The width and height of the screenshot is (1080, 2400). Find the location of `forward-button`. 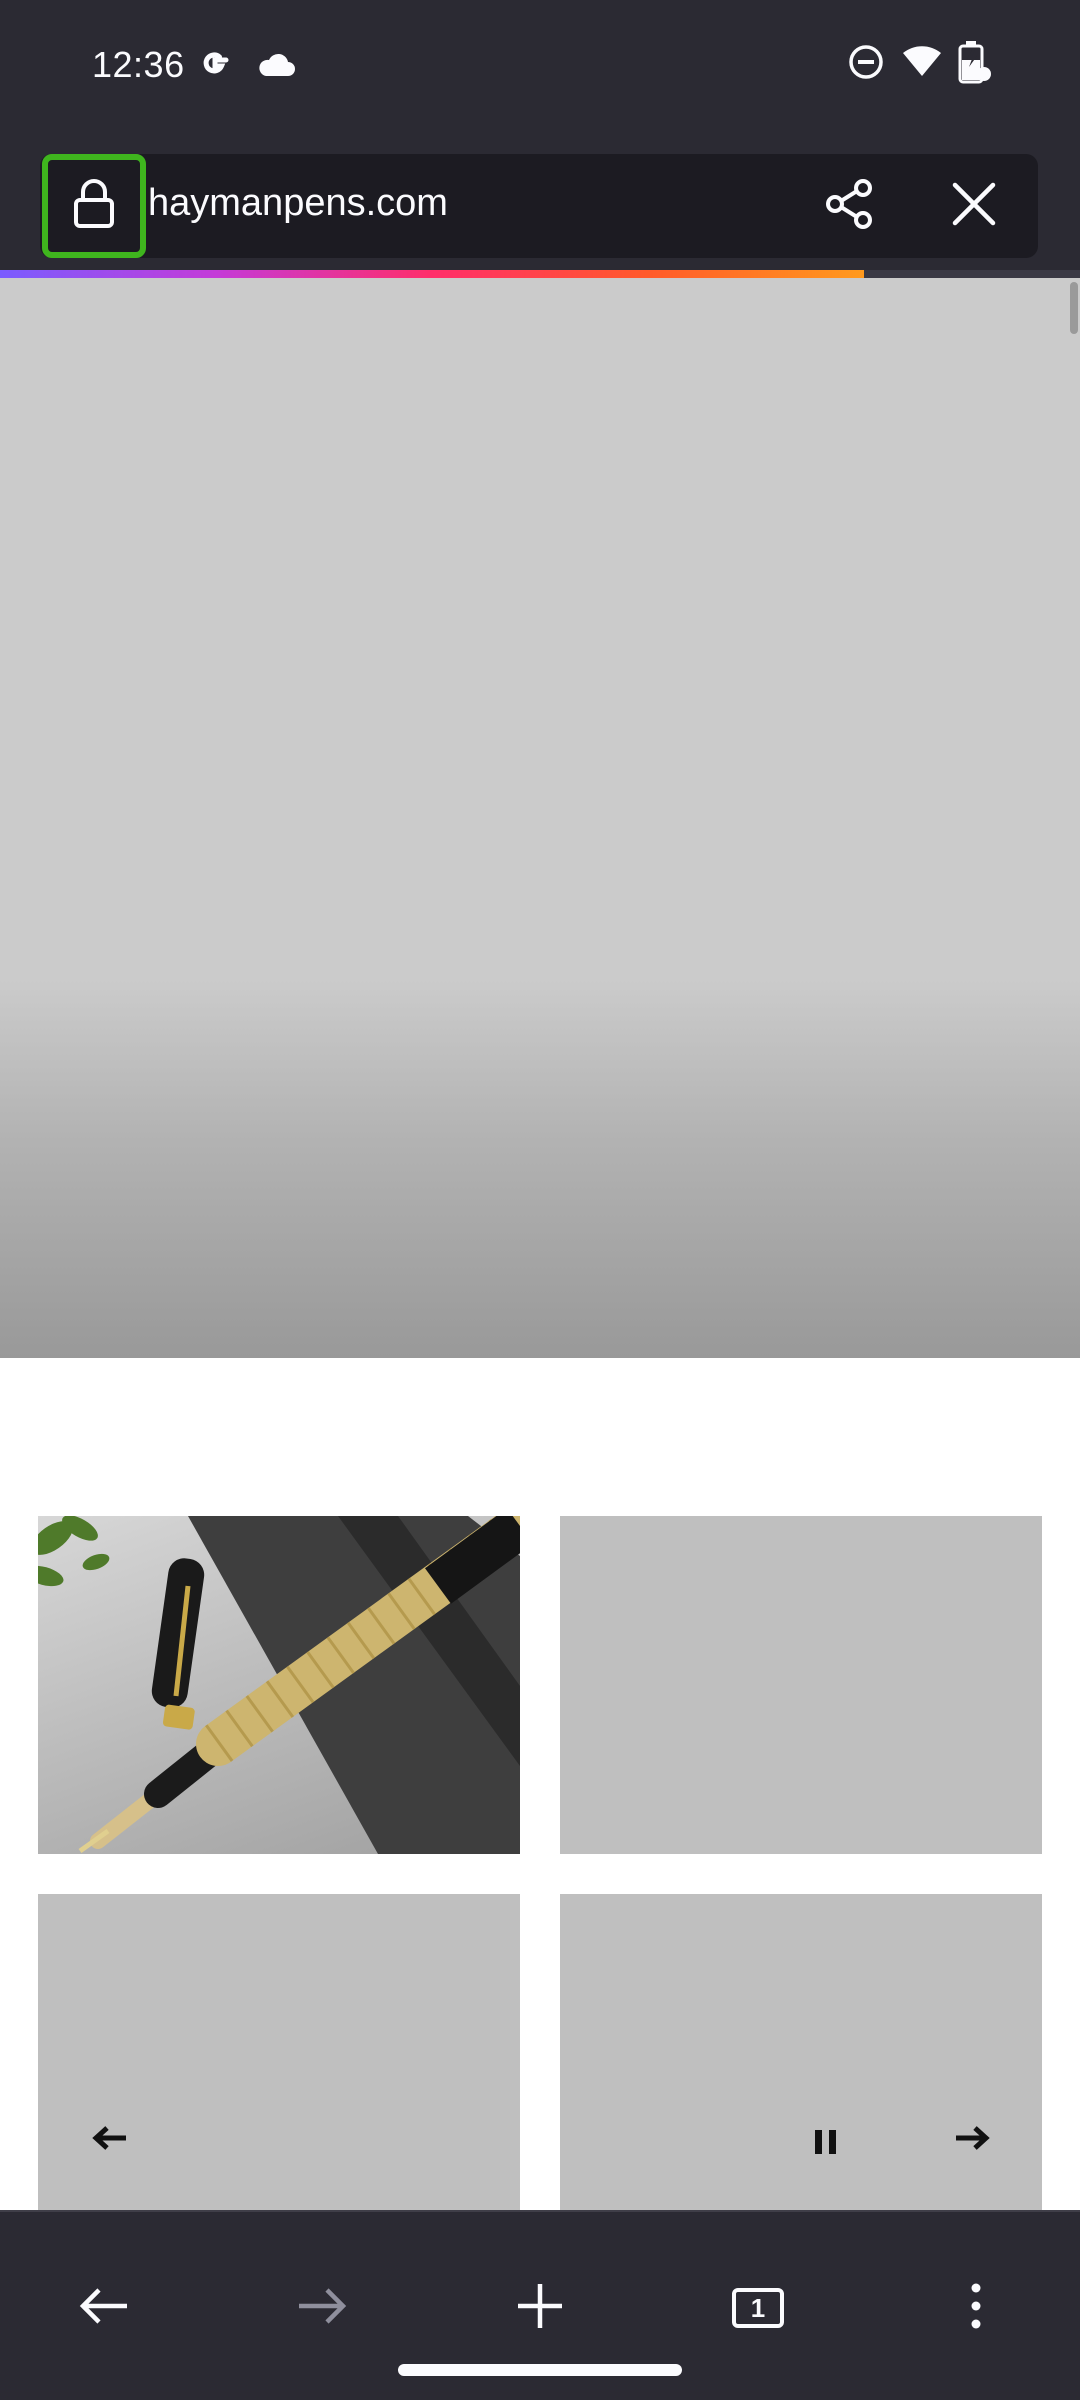

forward-button is located at coordinates (322, 2308).